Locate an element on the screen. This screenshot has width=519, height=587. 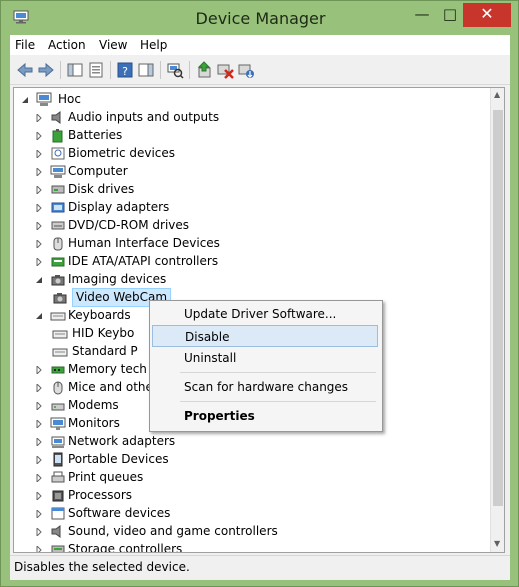
tree-item-label: Print queues is located at coordinates (106, 477).